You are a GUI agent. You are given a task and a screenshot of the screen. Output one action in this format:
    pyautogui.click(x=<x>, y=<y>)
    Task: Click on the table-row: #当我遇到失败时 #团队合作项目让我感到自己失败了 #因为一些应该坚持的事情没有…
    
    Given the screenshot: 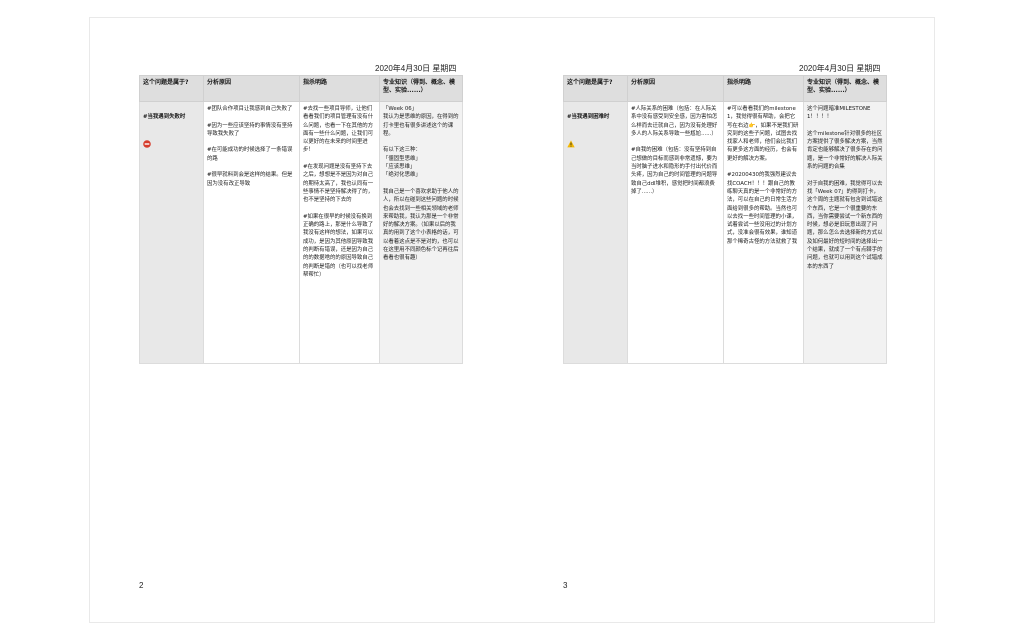 What is the action you would take?
    pyautogui.click(x=301, y=232)
    